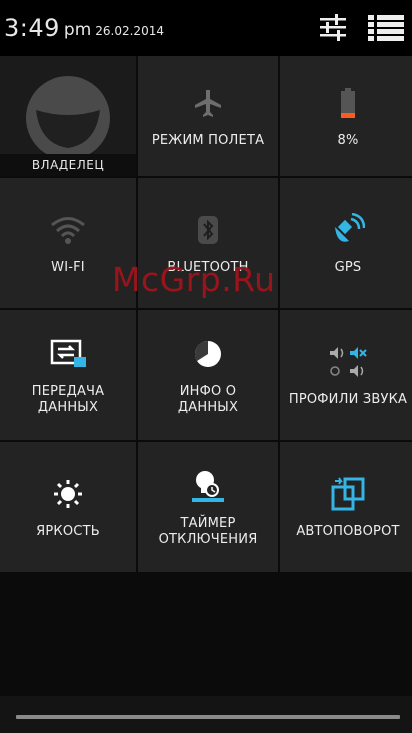 The width and height of the screenshot is (412, 733). I want to click on brightness-label: ЯРКОСТЬ, so click(68, 531).